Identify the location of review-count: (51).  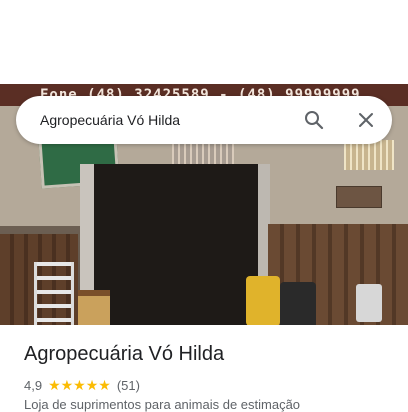
(128, 385).